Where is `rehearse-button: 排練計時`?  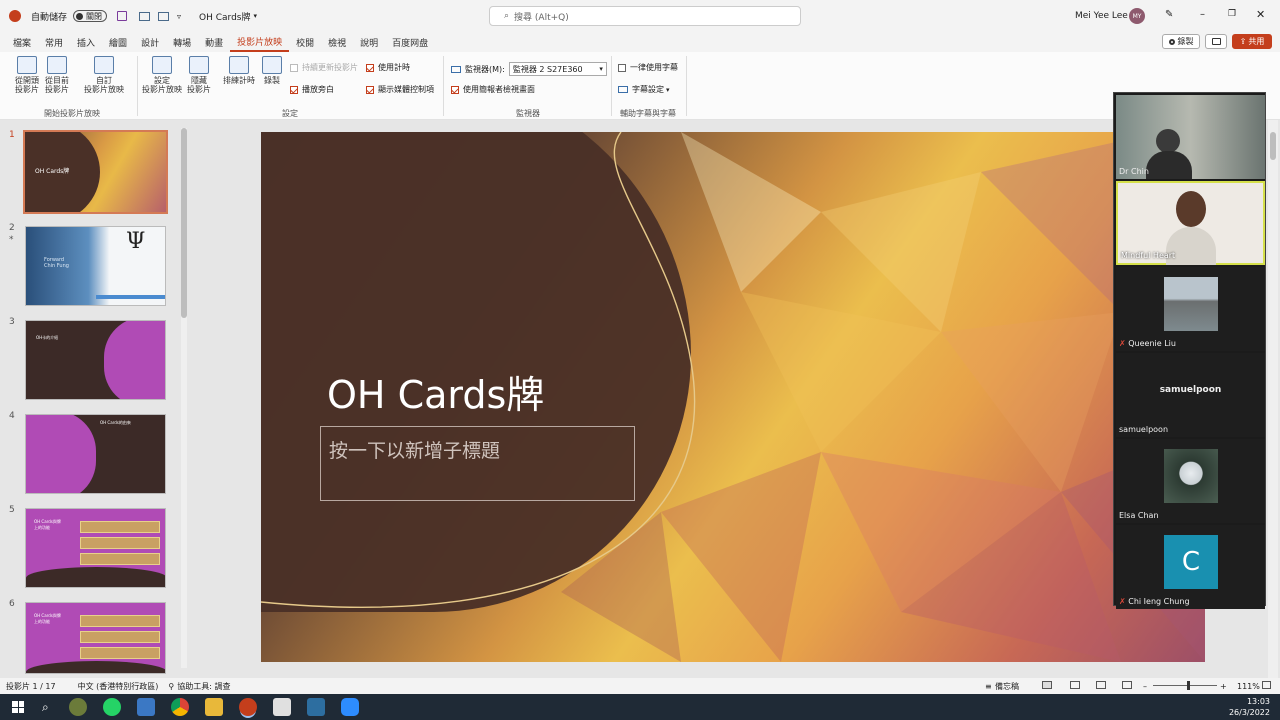 rehearse-button: 排練計時 is located at coordinates (239, 70).